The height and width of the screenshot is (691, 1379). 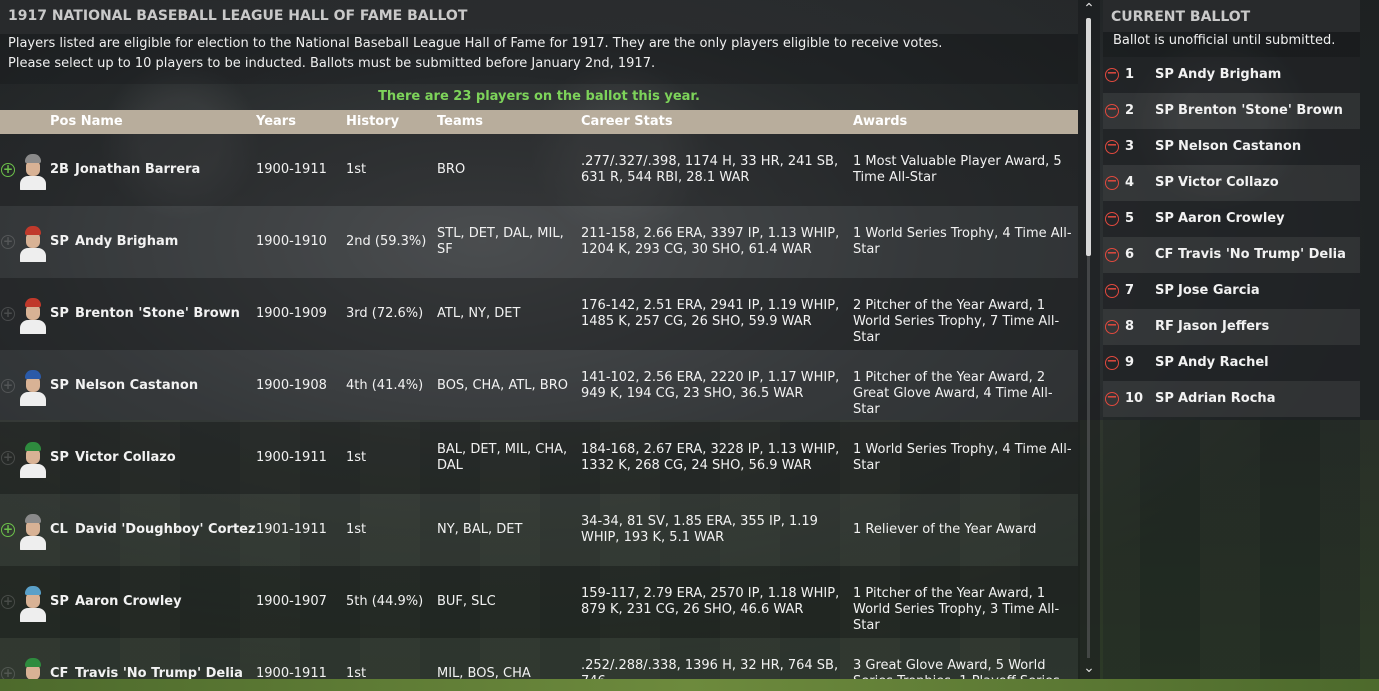 I want to click on column-header-teams: Teams, so click(x=460, y=122).